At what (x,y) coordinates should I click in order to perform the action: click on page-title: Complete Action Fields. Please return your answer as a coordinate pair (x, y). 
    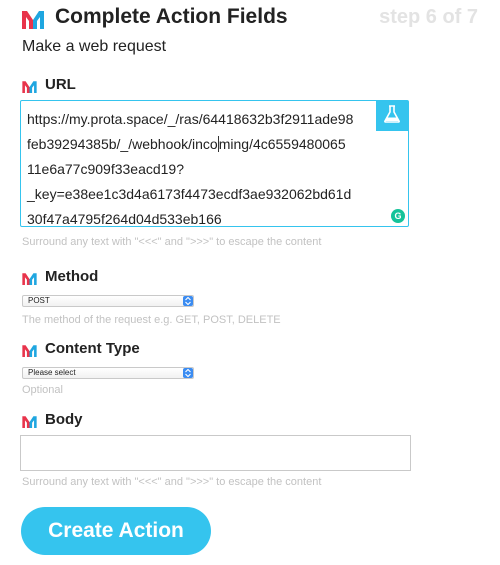
    Looking at the image, I should click on (171, 16).